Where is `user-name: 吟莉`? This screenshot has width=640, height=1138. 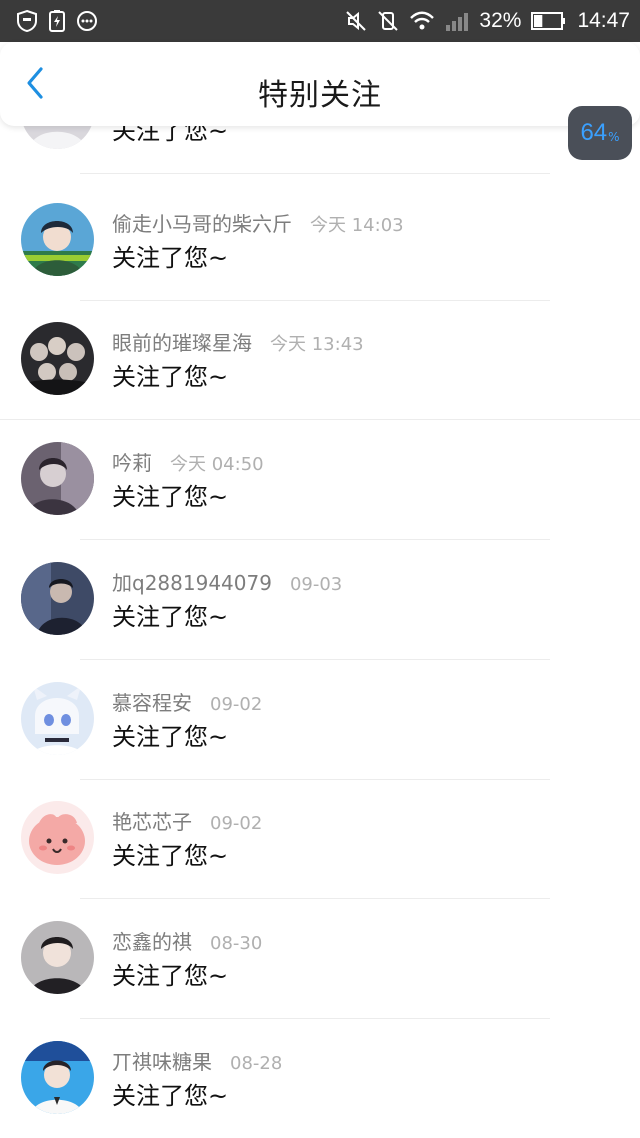
user-name: 吟莉 is located at coordinates (132, 463).